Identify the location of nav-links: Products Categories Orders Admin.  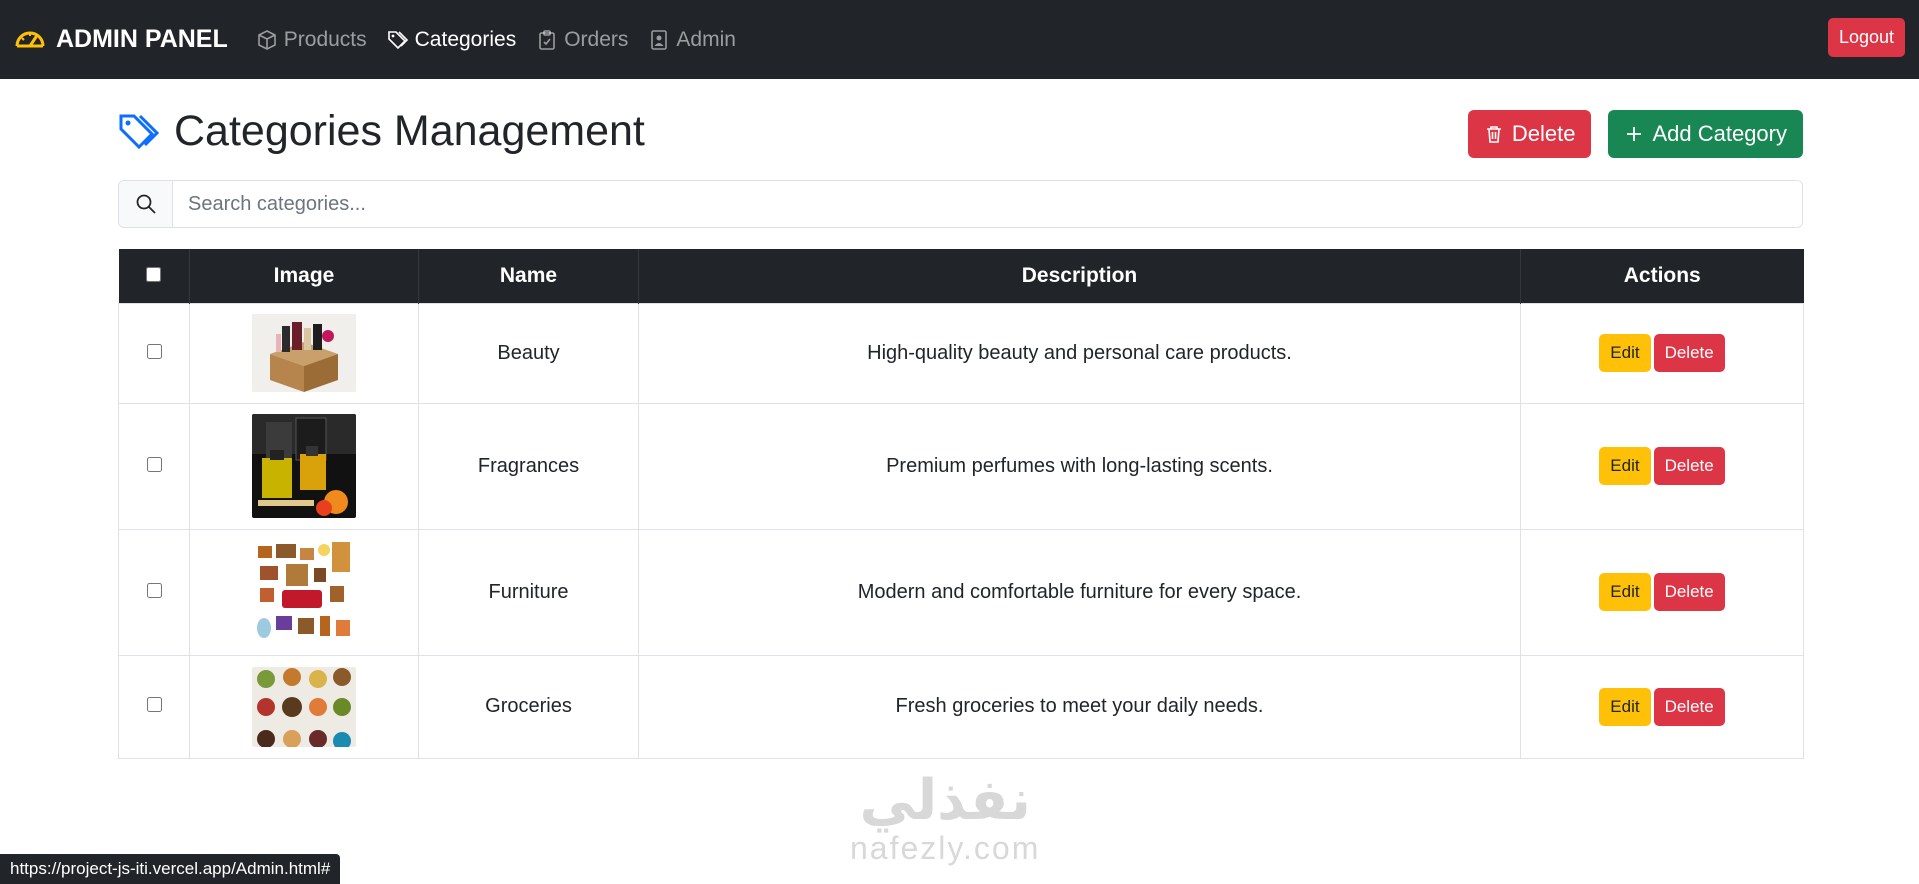
(496, 40).